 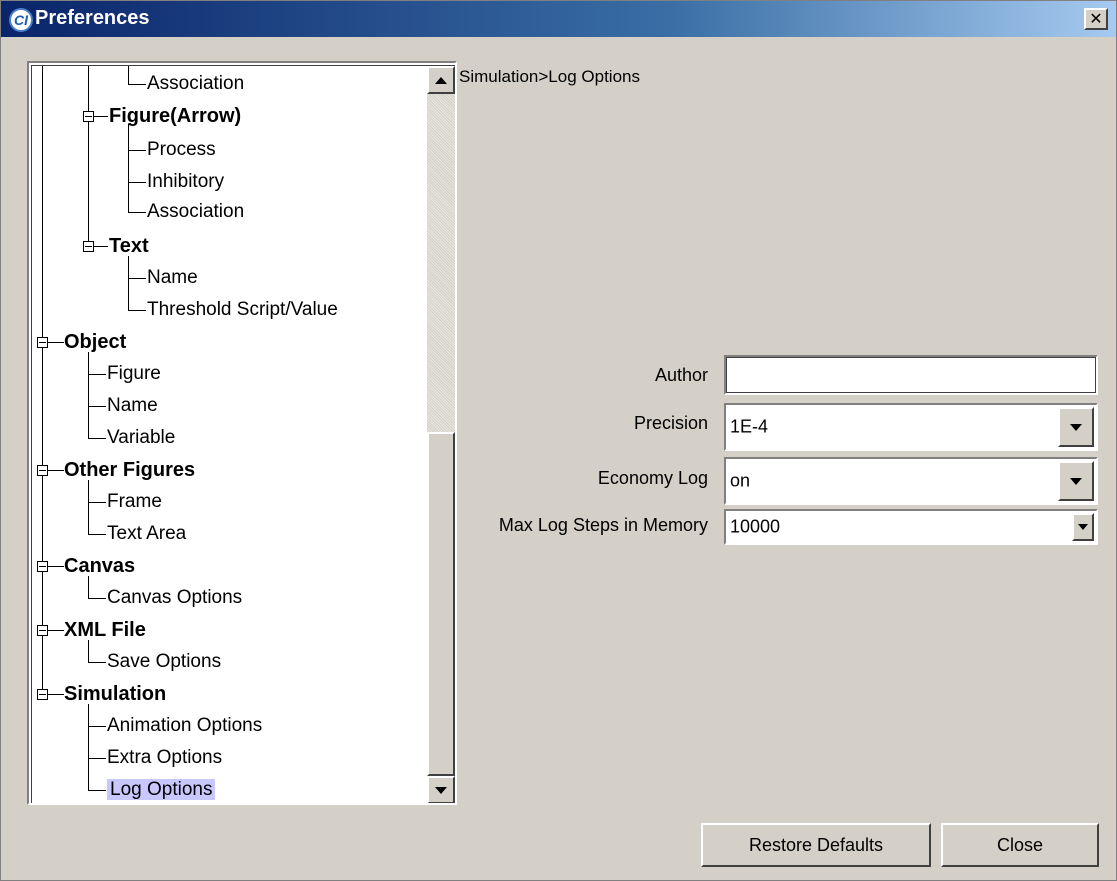 I want to click on tree-item-simulation: Simulation, so click(x=115, y=694).